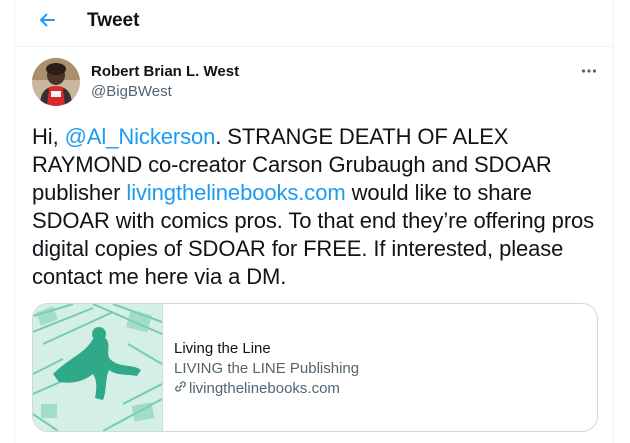 This screenshot has height=443, width=630. I want to click on back-button, so click(47, 22).